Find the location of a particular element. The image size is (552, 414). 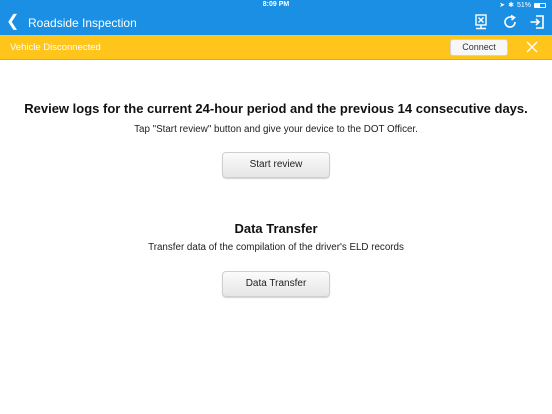

vehicle-status-banner: Vehicle Disconnected Connect is located at coordinates (276, 47).